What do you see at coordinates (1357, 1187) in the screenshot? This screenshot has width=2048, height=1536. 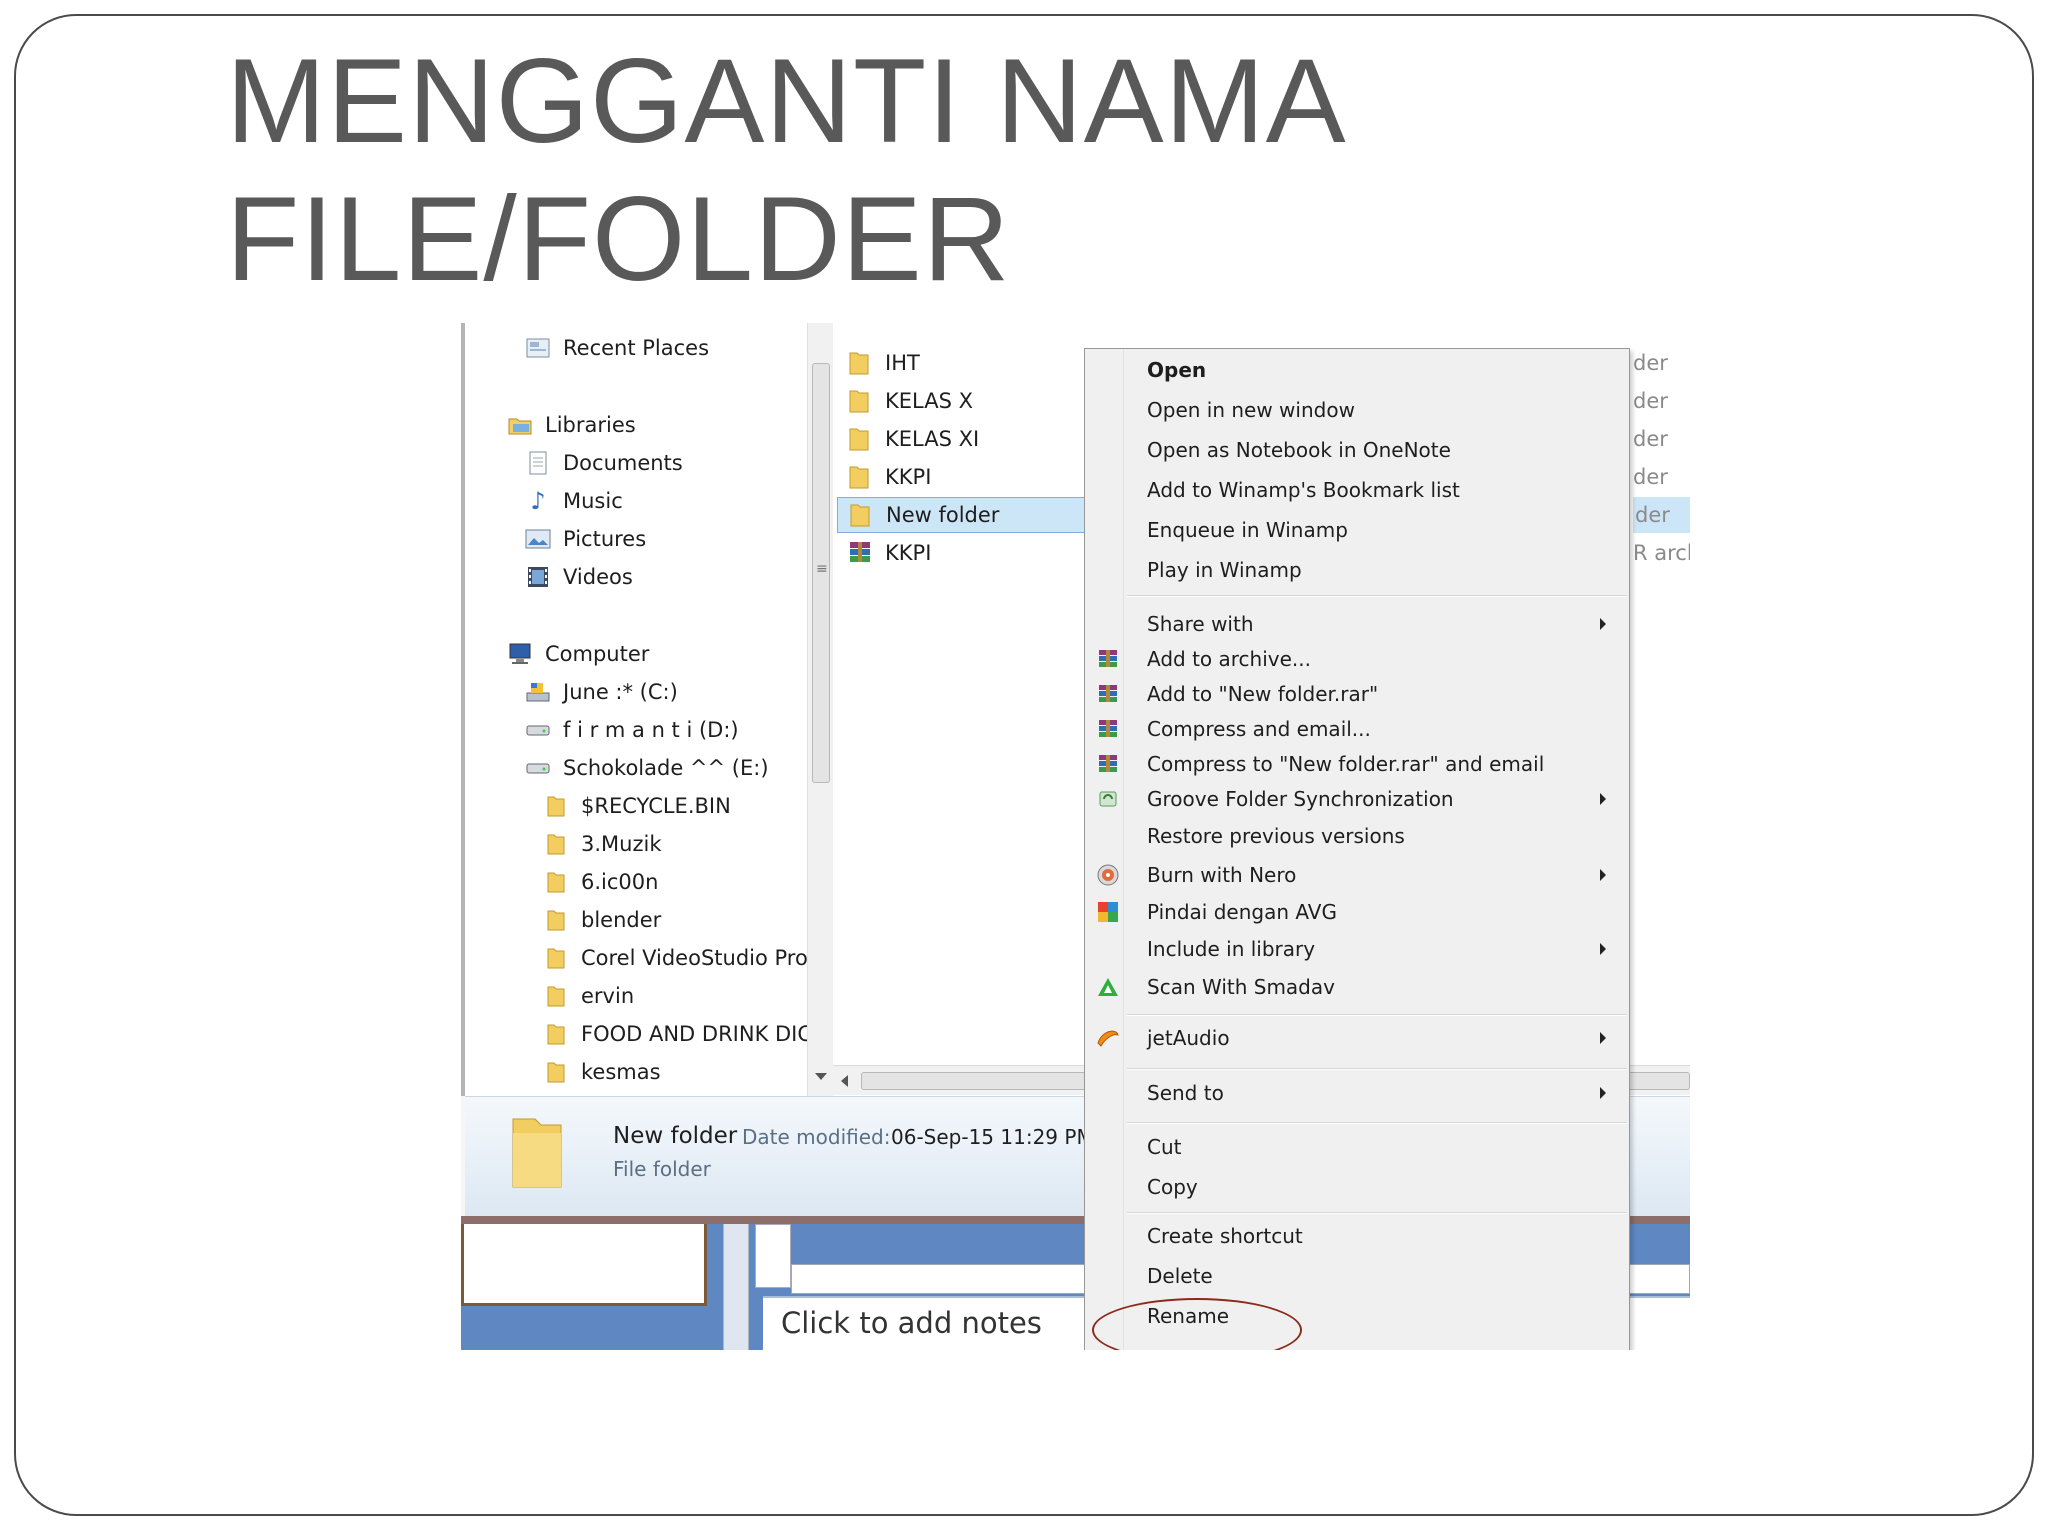 I see `menu-item-copy: Copy` at bounding box center [1357, 1187].